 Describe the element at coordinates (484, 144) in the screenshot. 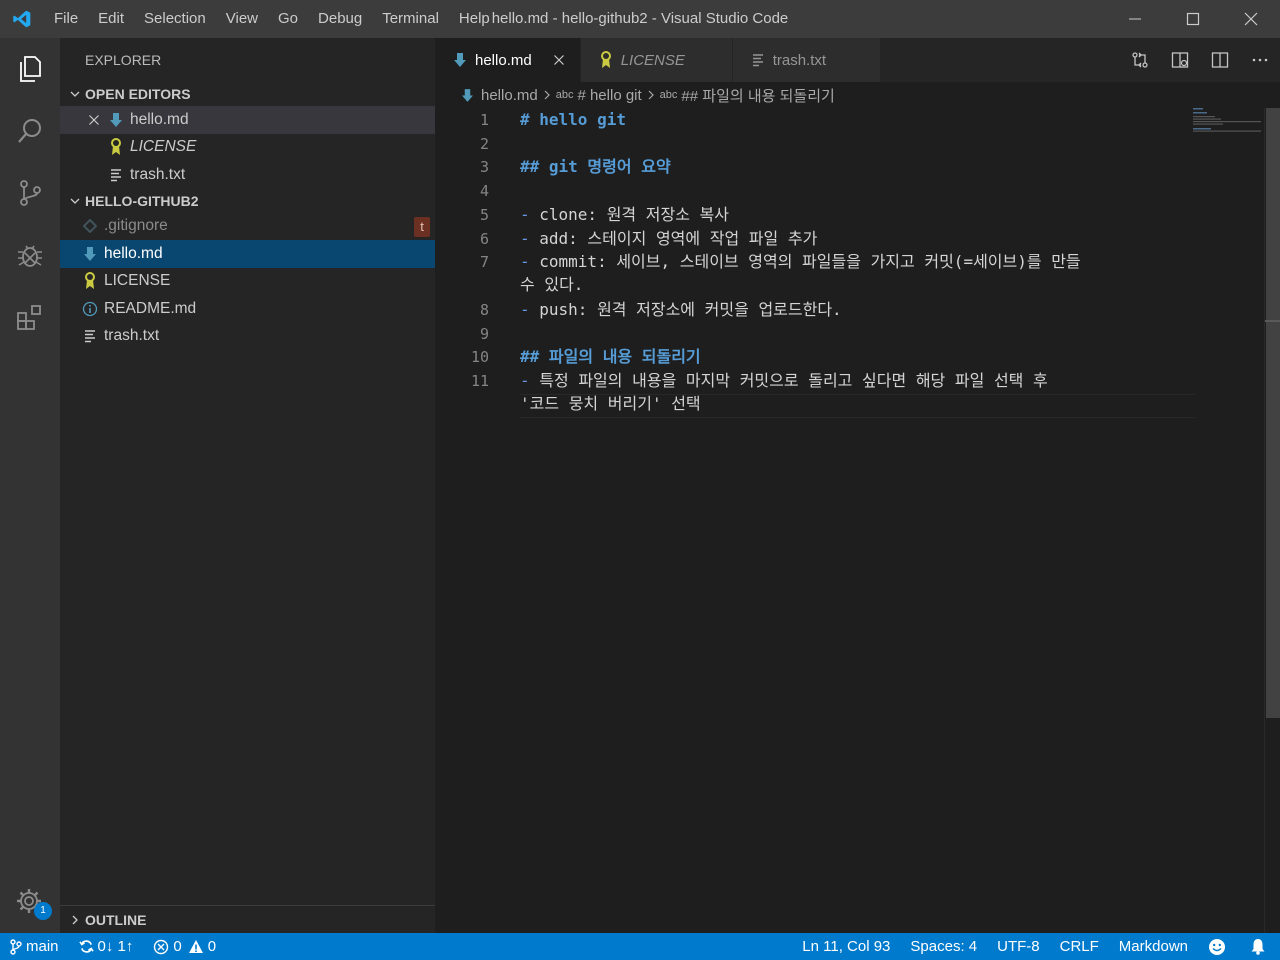

I see `line-number: 2` at that location.